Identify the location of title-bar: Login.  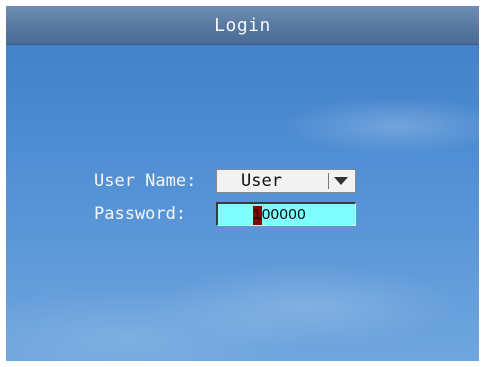
(242, 25).